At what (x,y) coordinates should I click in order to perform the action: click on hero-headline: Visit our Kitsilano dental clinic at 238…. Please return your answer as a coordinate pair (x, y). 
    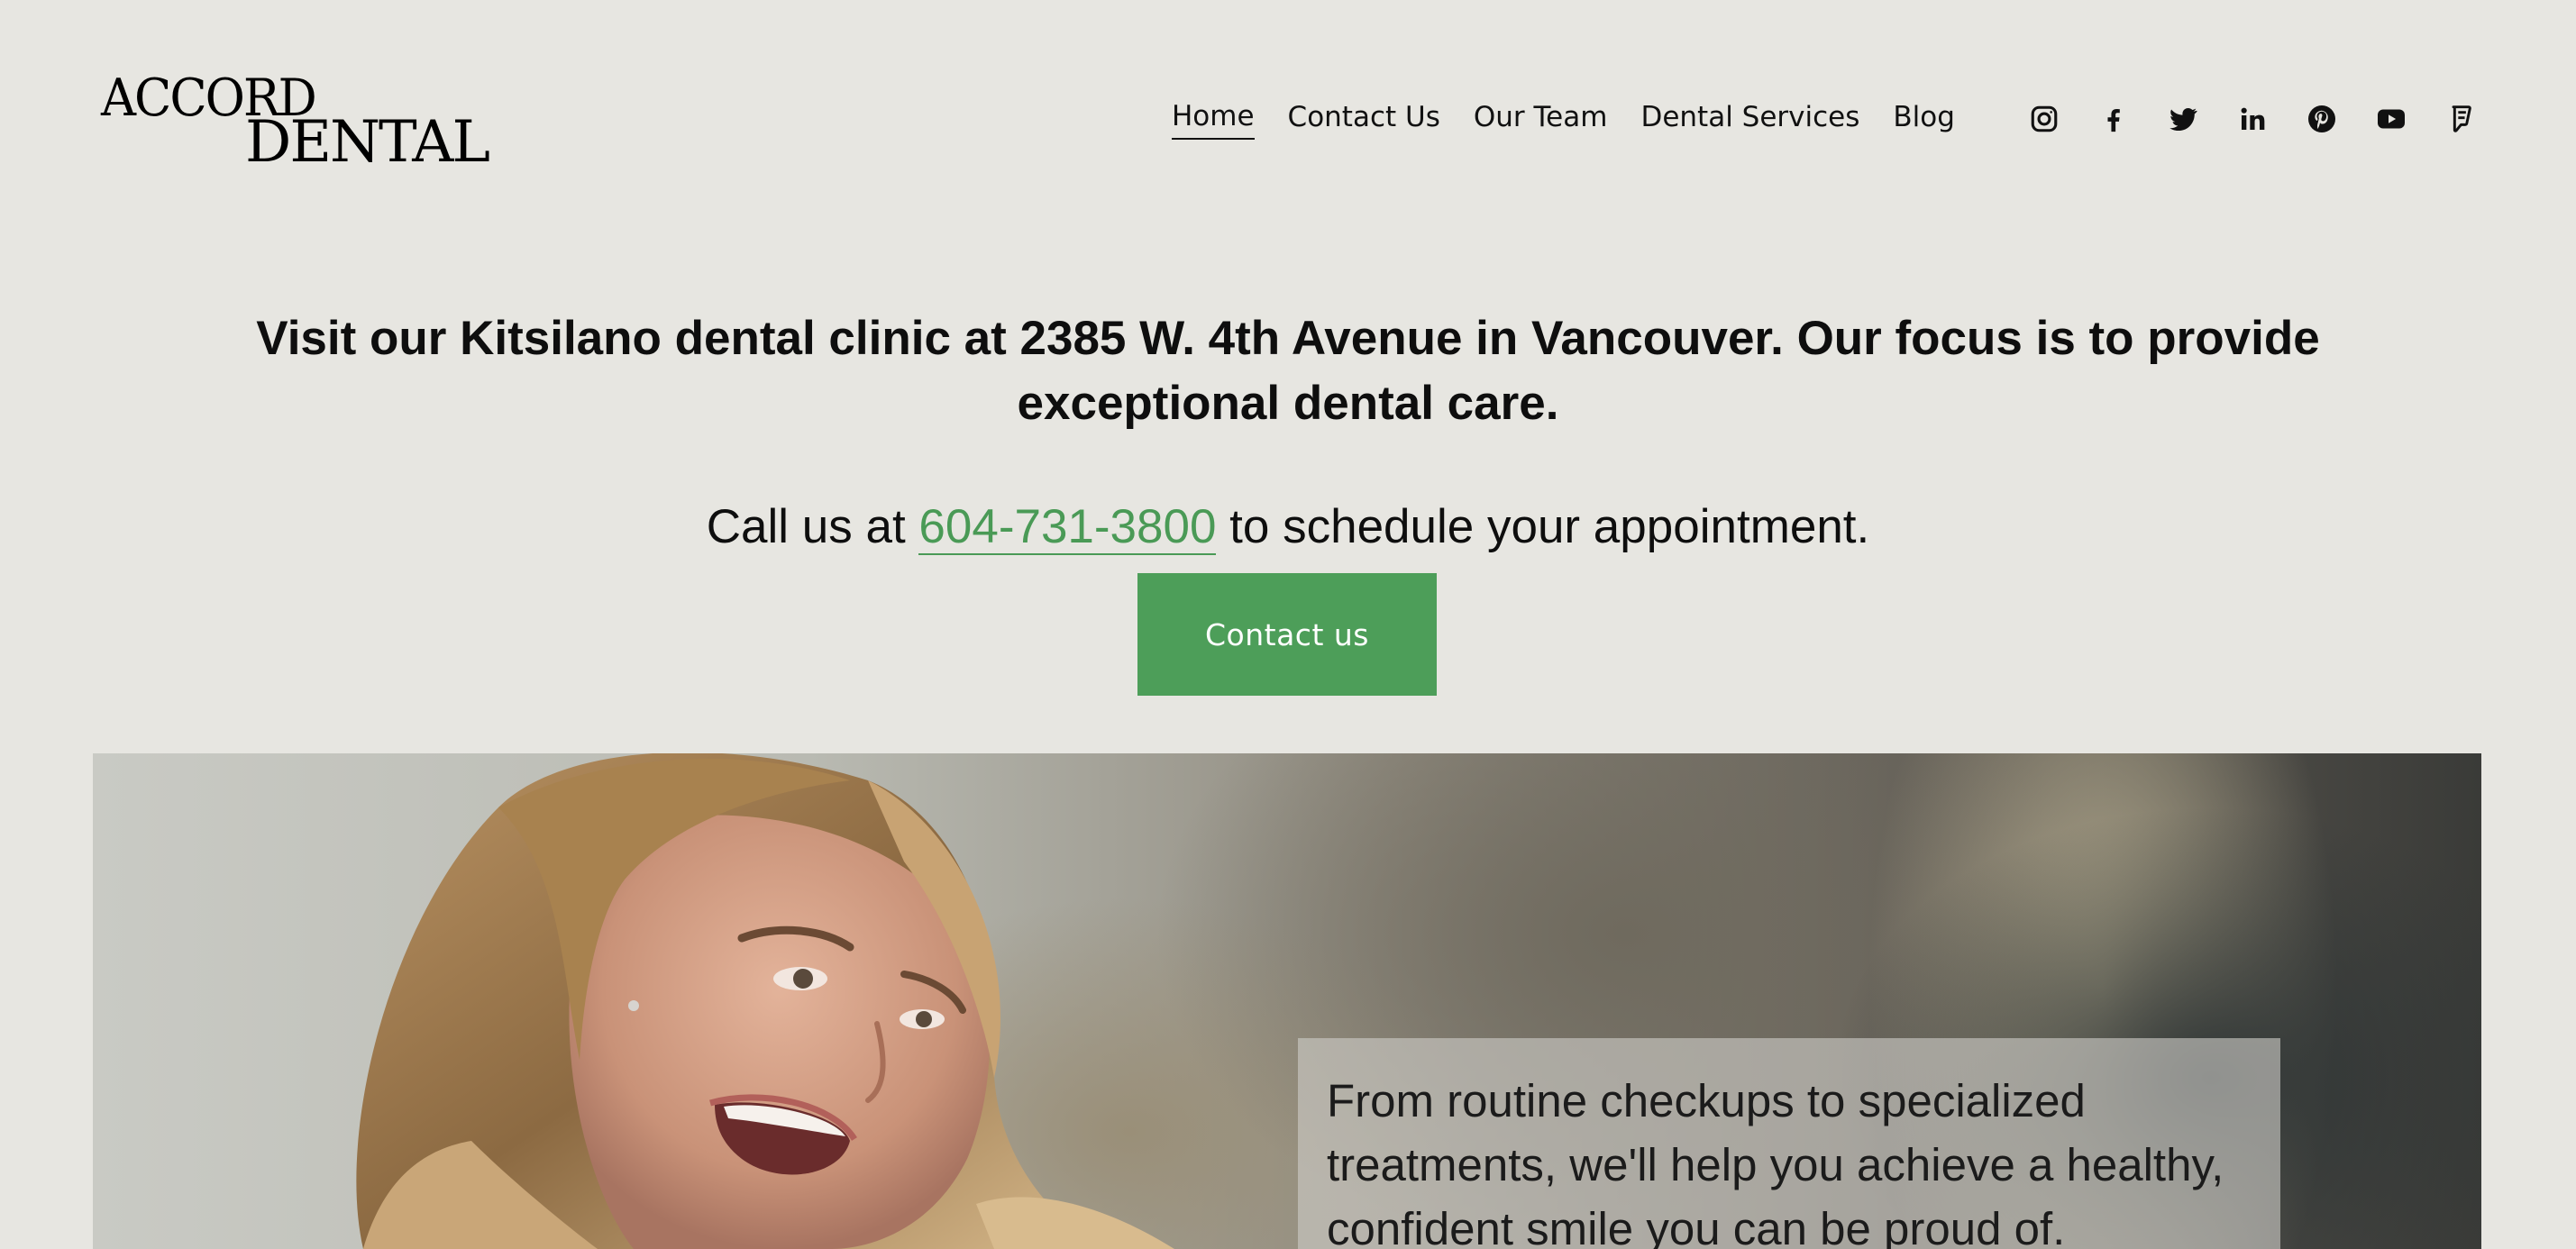
    Looking at the image, I should click on (1288, 371).